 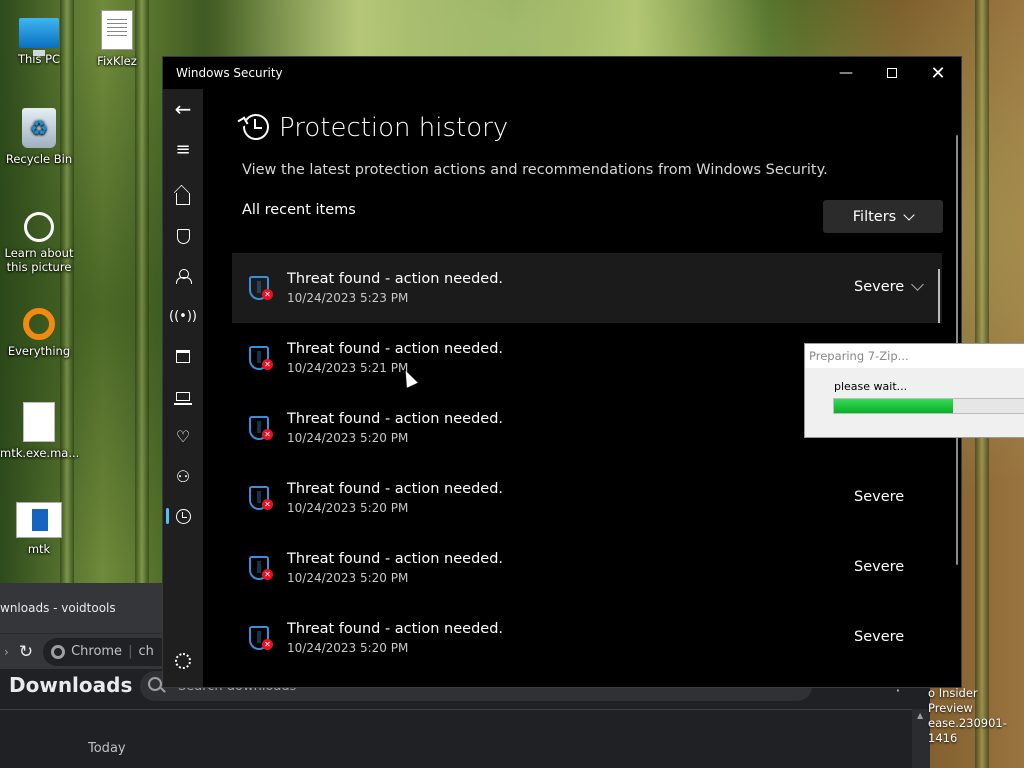 I want to click on nav-app-browser-control, so click(x=183, y=356).